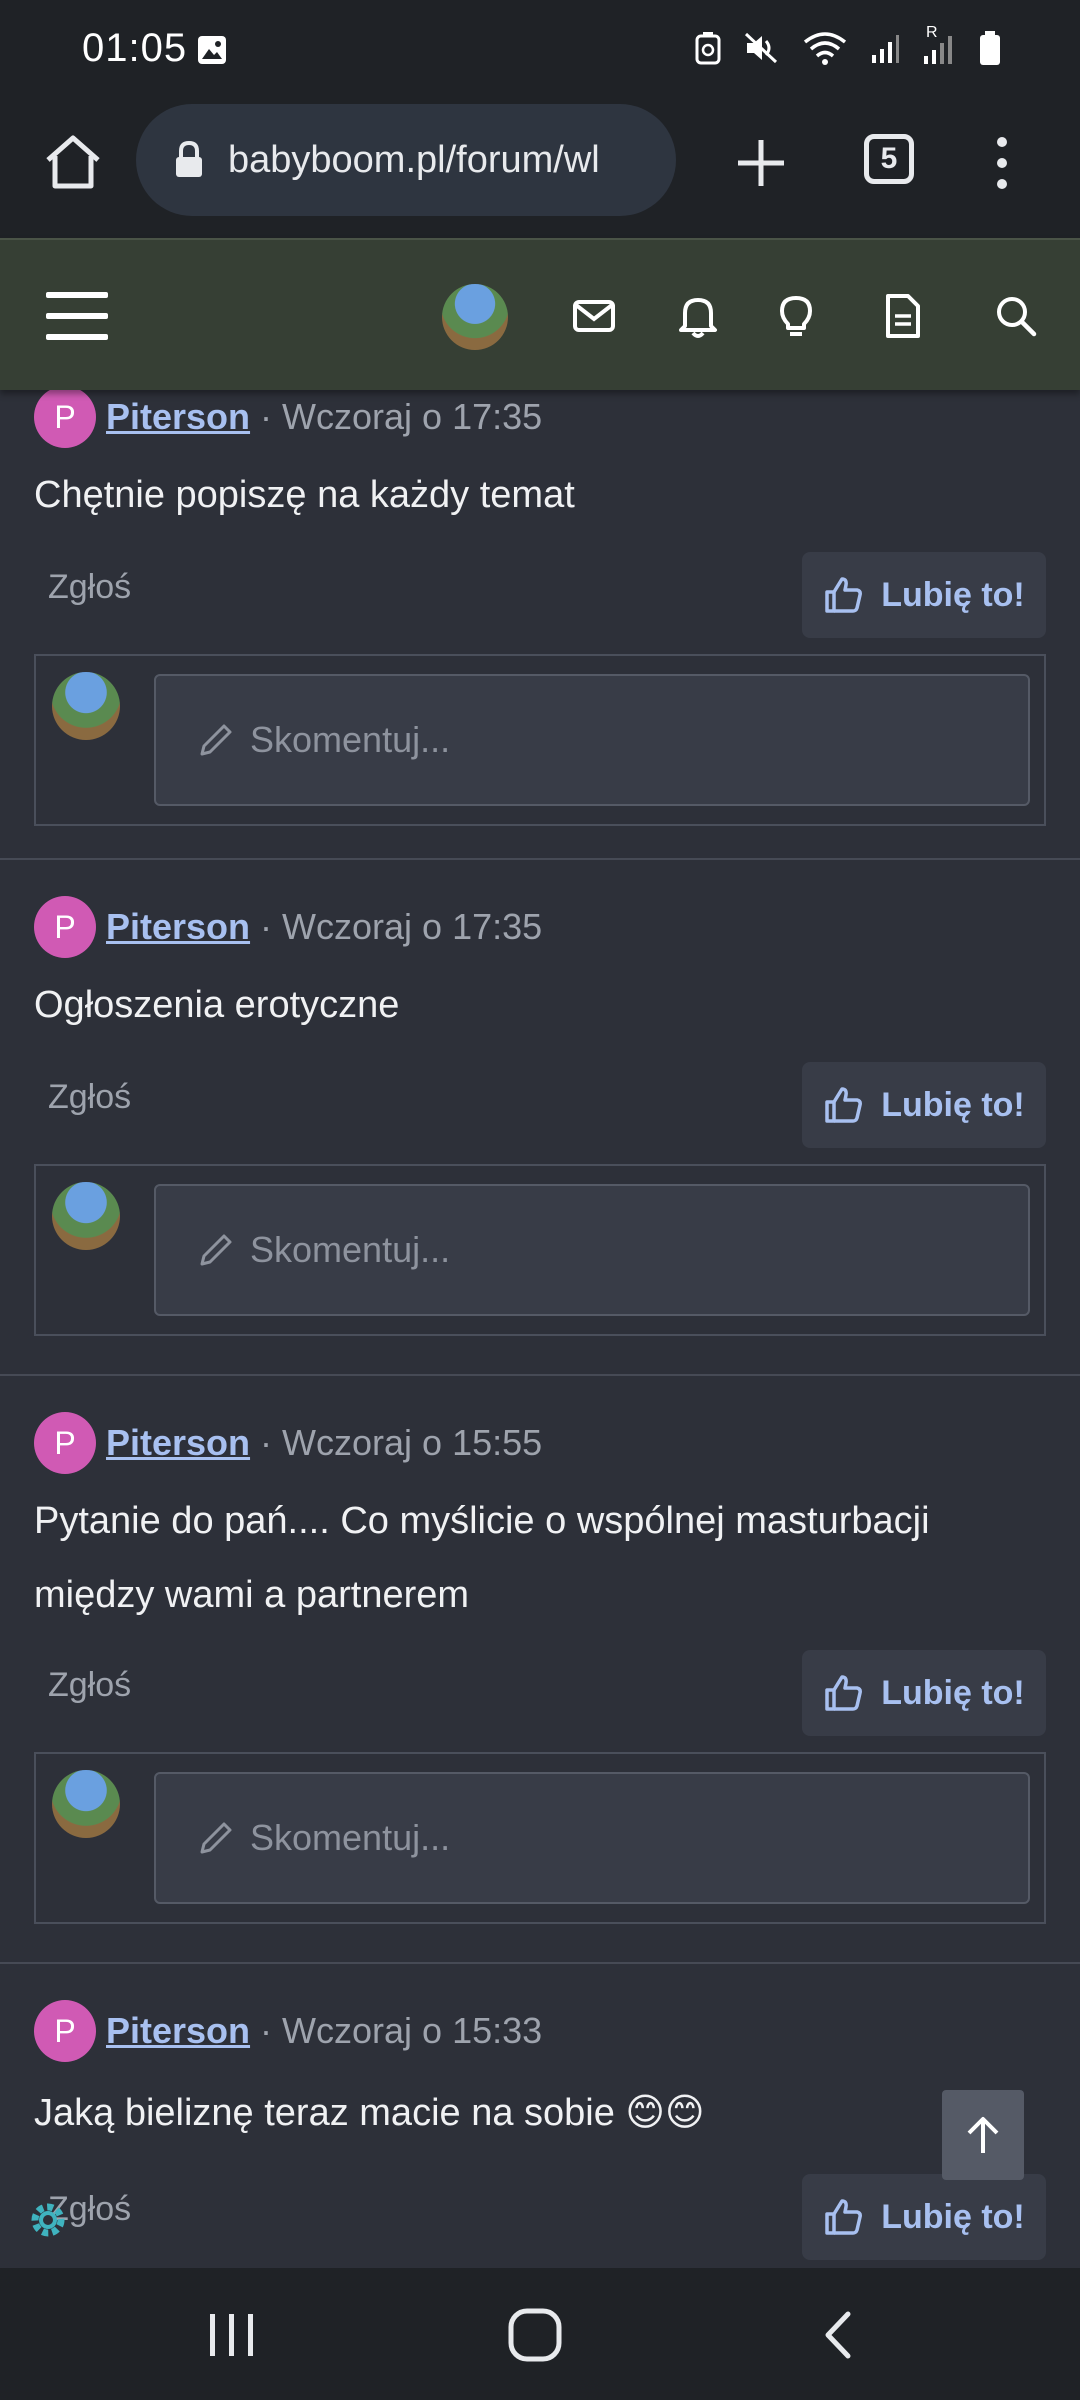  What do you see at coordinates (304, 495) in the screenshot?
I see `post-text: Chętnie popiszę na każdy temat` at bounding box center [304, 495].